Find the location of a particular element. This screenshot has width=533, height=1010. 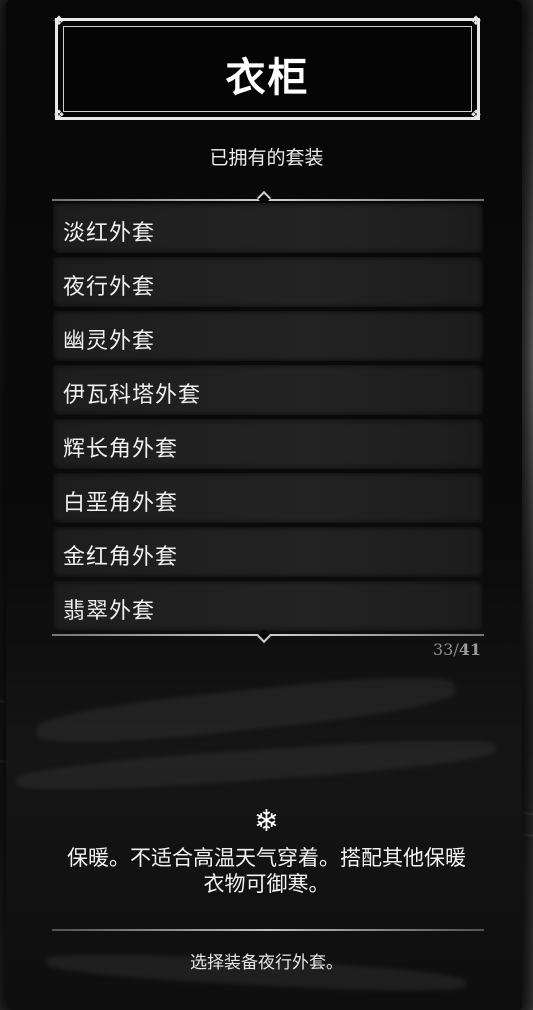

list-item: 辉长角外套 is located at coordinates (268, 444).